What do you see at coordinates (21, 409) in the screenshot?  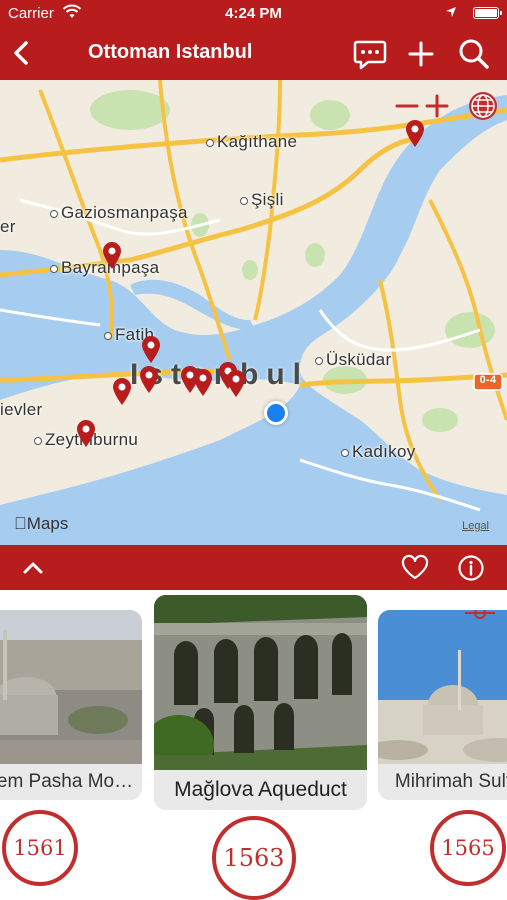 I see `place-label: ievler` at bounding box center [21, 409].